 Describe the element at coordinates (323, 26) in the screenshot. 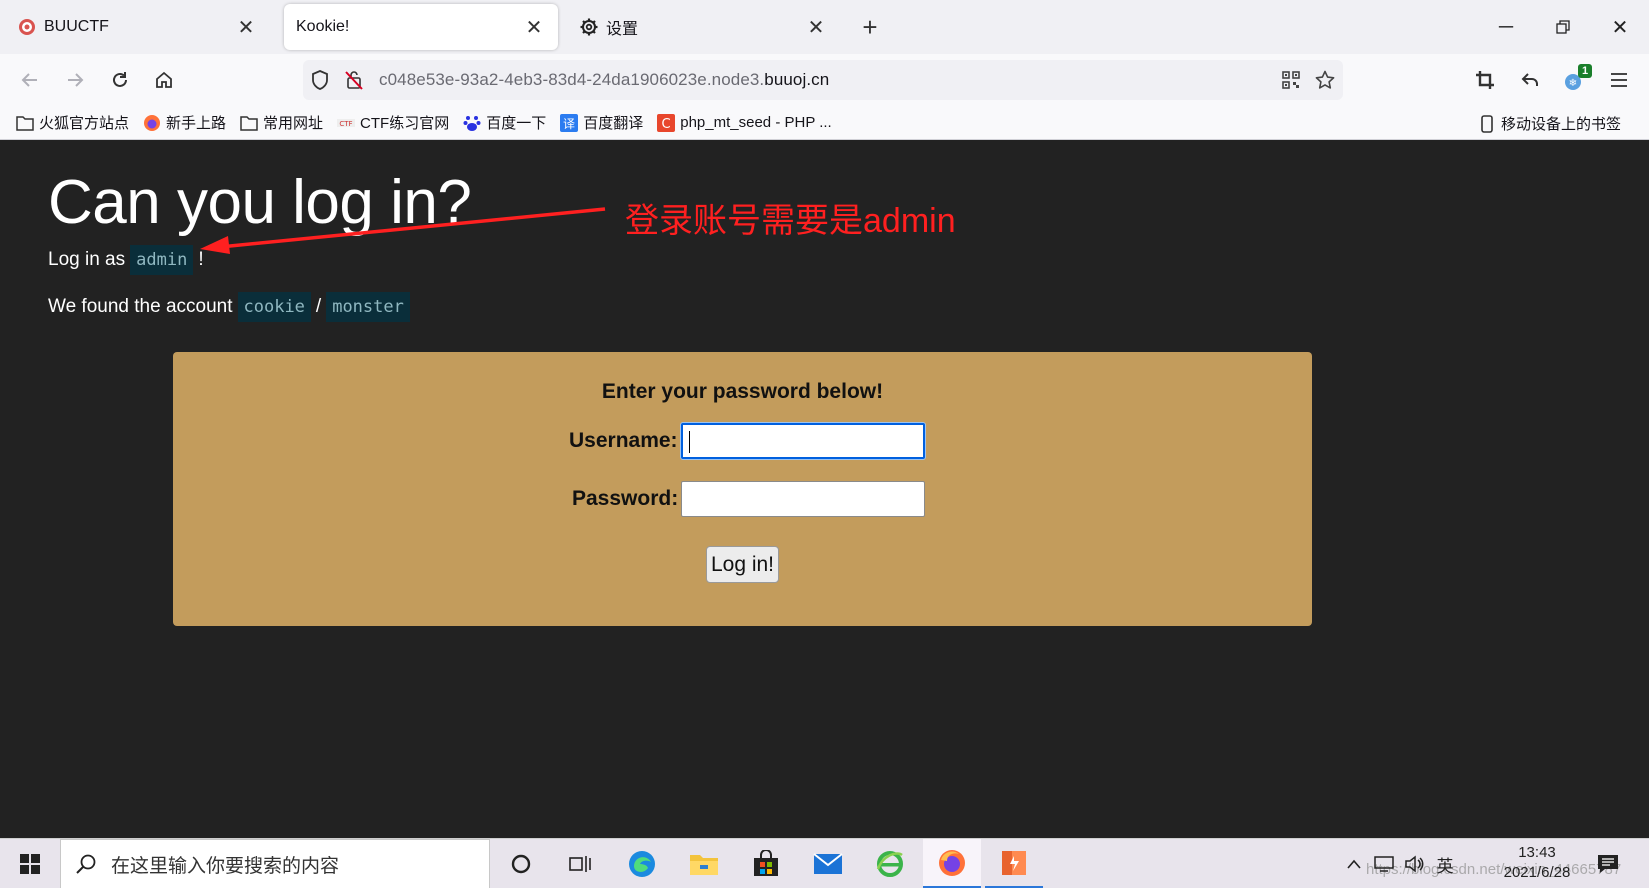

I see `tab-title: Kookie!` at that location.